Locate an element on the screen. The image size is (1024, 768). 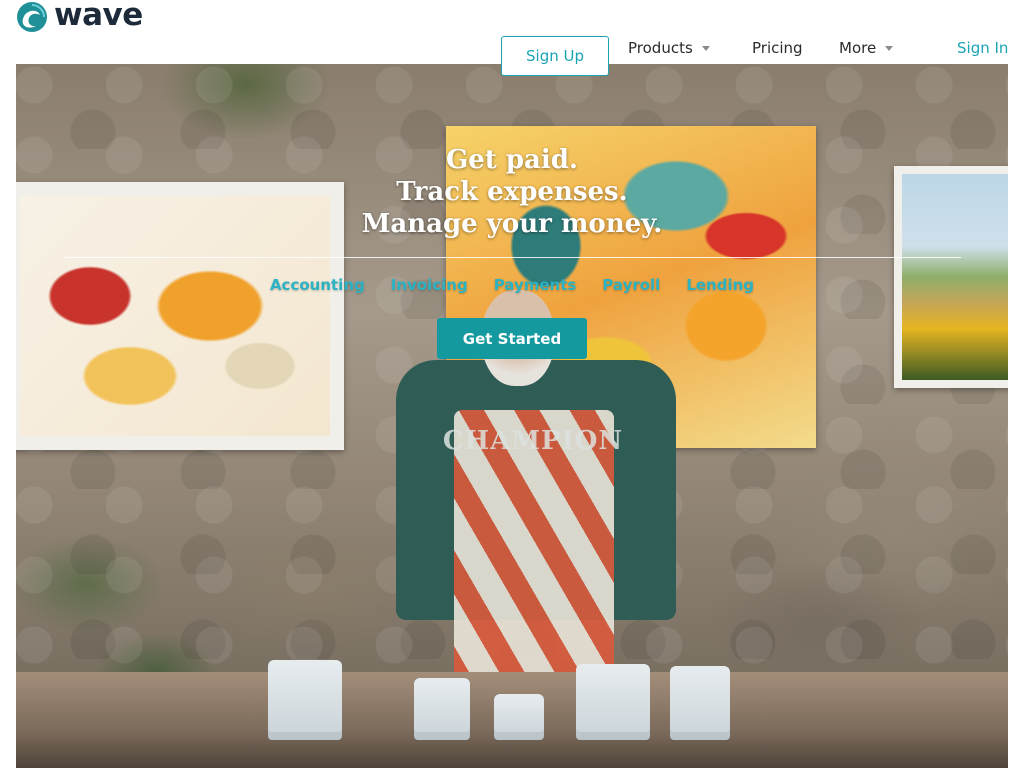
nav-products: Products is located at coordinates (669, 48).